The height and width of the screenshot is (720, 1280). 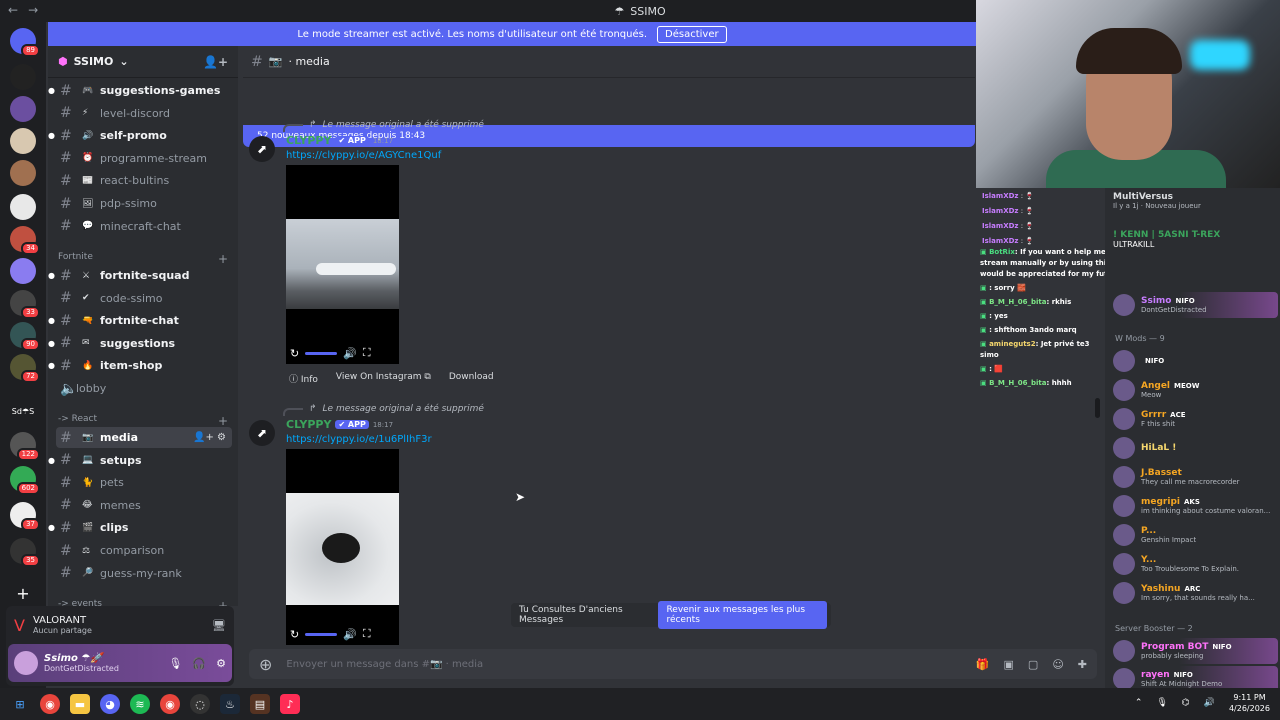 I want to click on steam-icon: ♨, so click(x=230, y=704).